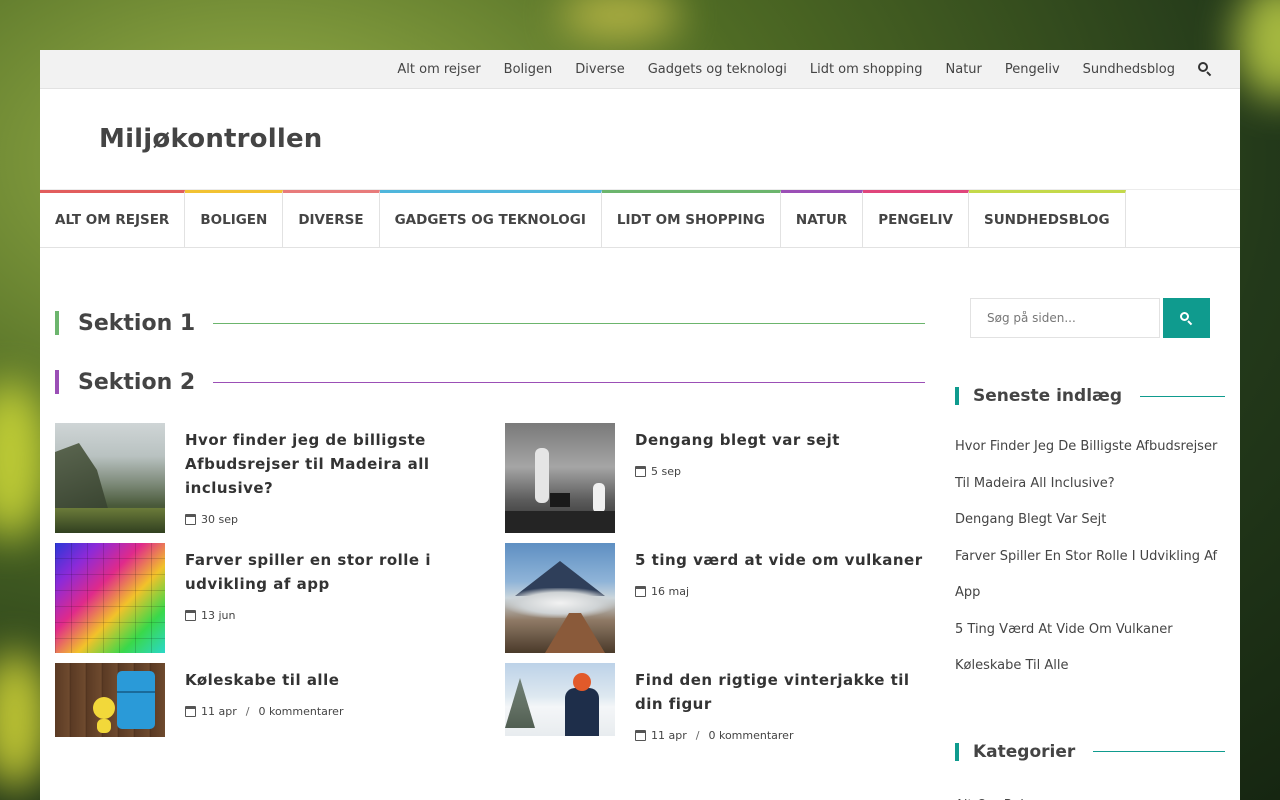 The height and width of the screenshot is (800, 1280). I want to click on recent-post-link: Køleskabe Til Alle, so click(1090, 666).